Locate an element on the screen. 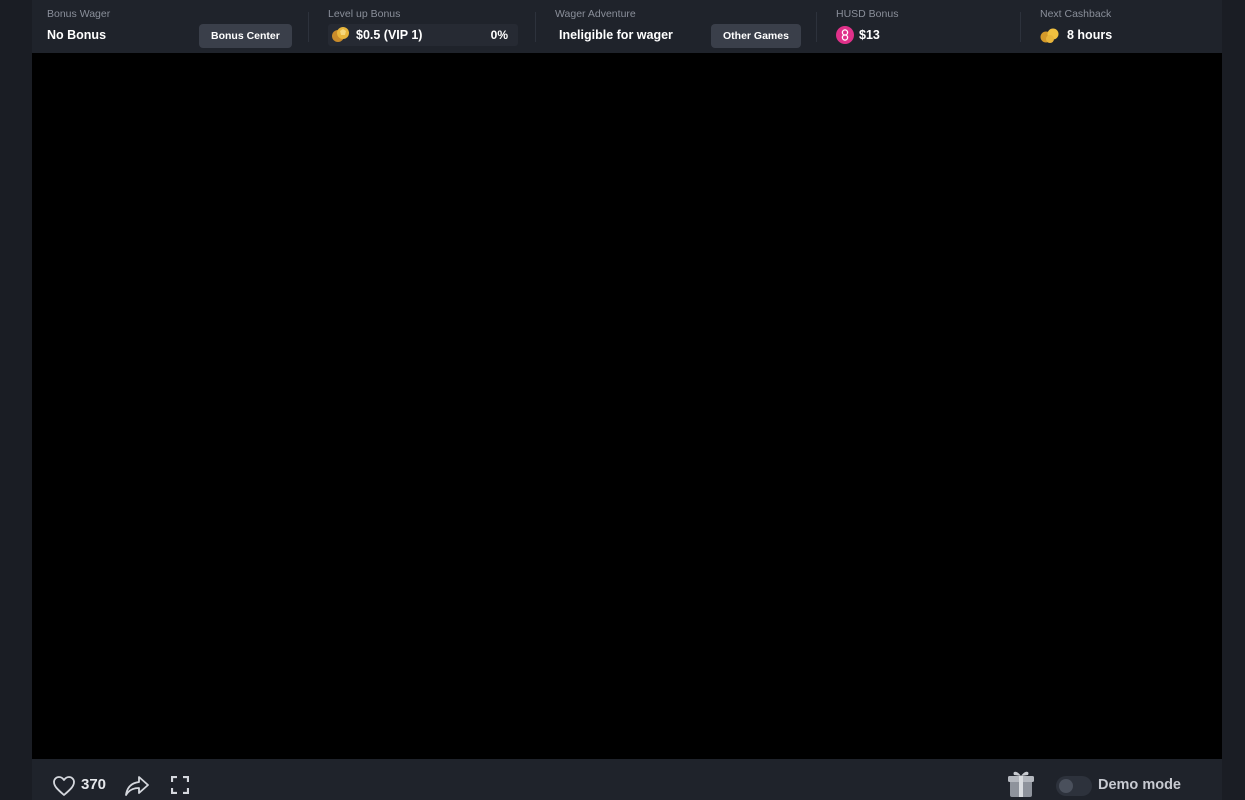 The image size is (1245, 800). bonus-wager-value: No Bonus is located at coordinates (77, 35).